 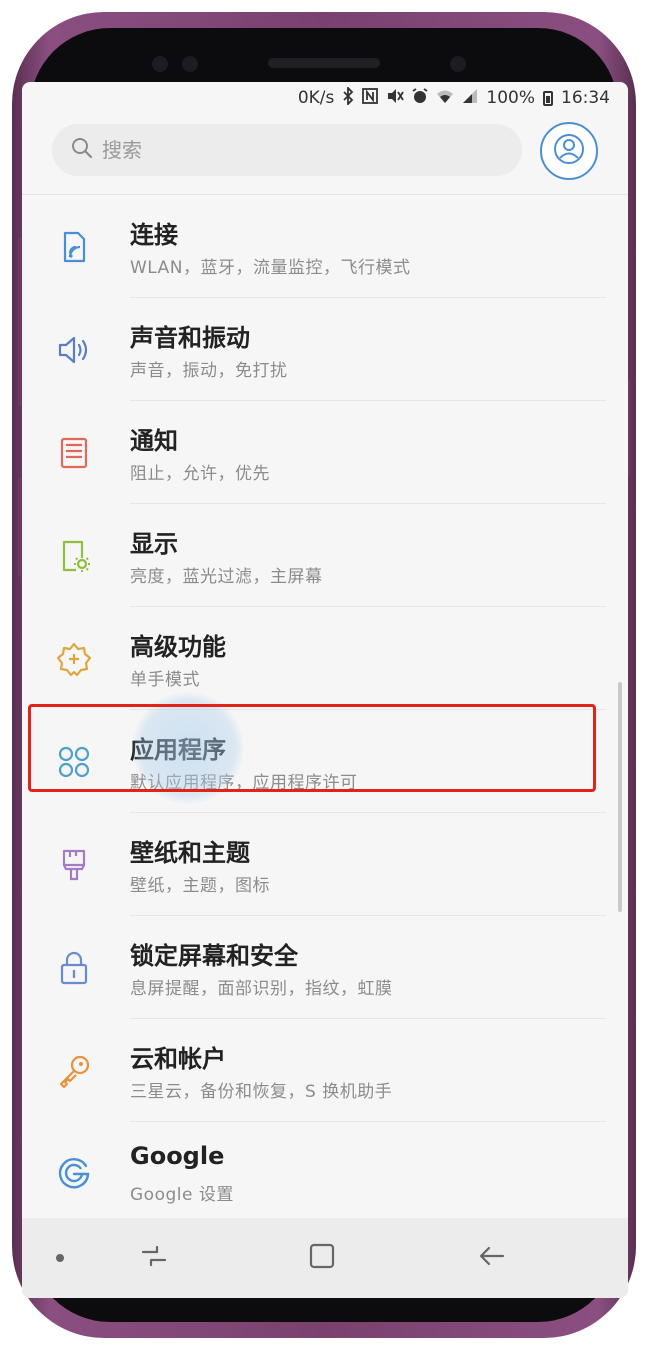 I want to click on settings-item-subtitle: 息屏提醒，面部识别，指纹，虹膜, so click(x=261, y=989).